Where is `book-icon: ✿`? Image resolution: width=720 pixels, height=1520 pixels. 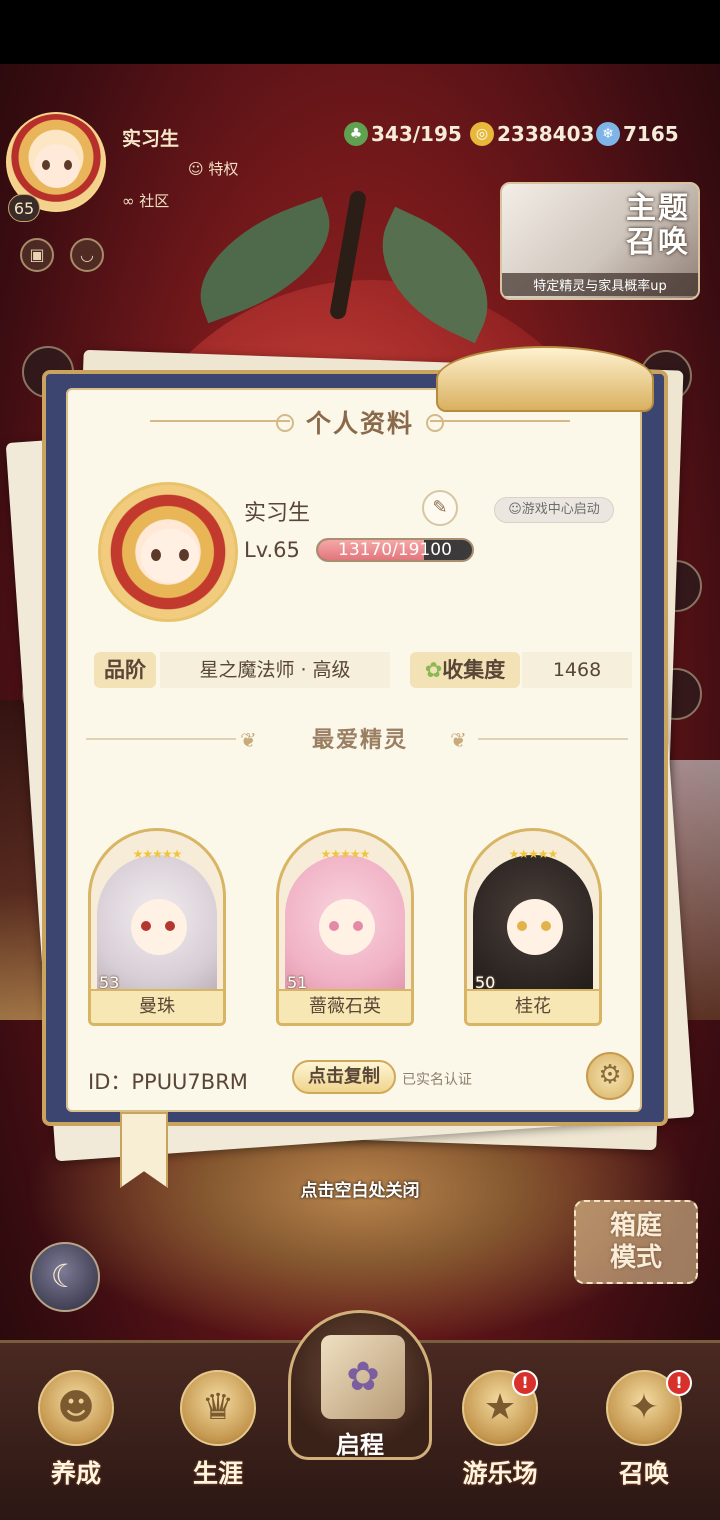
book-icon: ✿ is located at coordinates (363, 1377).